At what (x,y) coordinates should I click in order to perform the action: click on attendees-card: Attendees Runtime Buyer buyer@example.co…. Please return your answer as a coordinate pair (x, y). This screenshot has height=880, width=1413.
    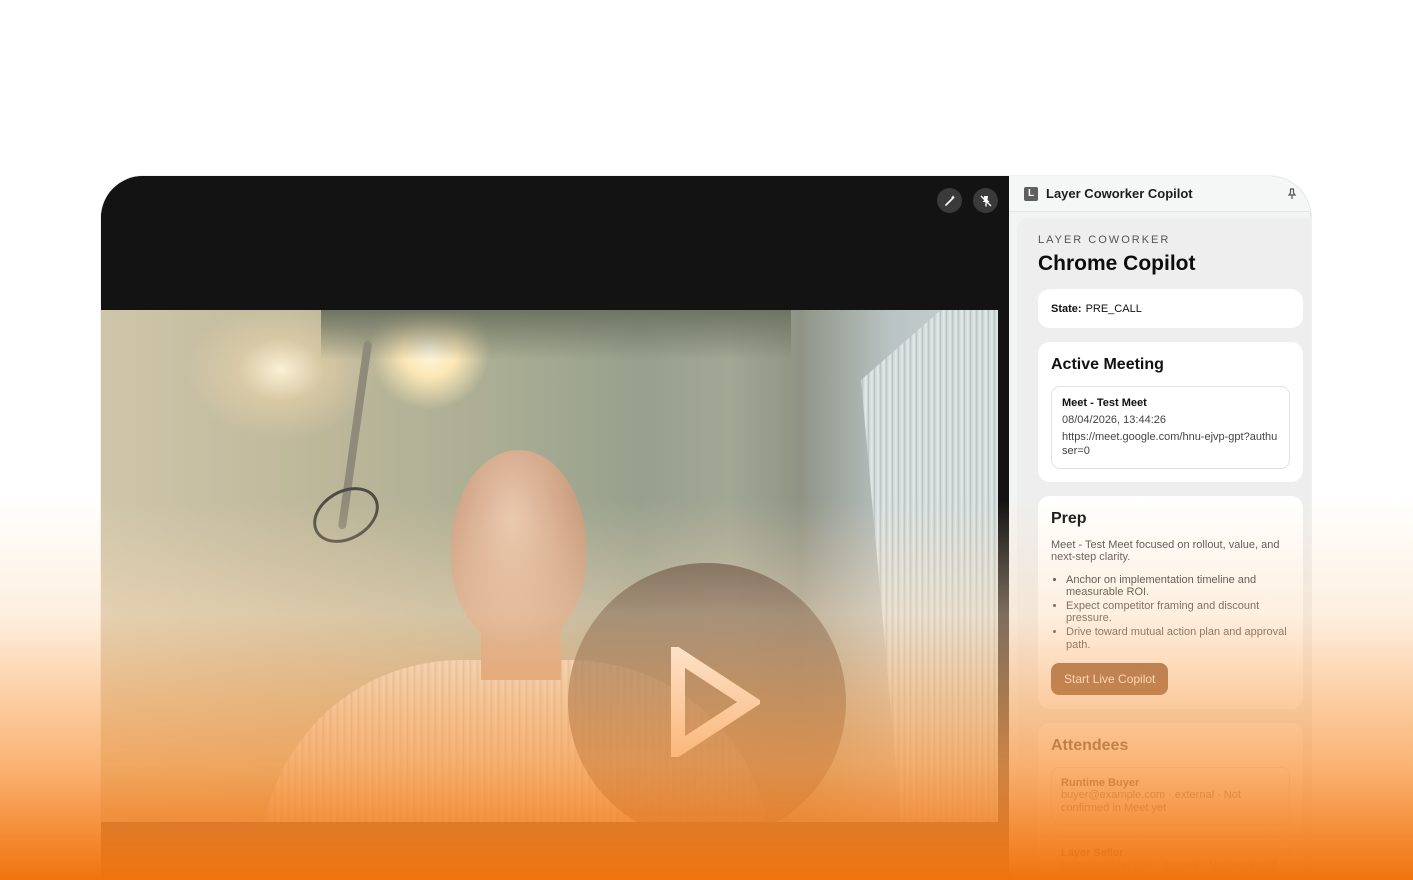
    Looking at the image, I should click on (1170, 801).